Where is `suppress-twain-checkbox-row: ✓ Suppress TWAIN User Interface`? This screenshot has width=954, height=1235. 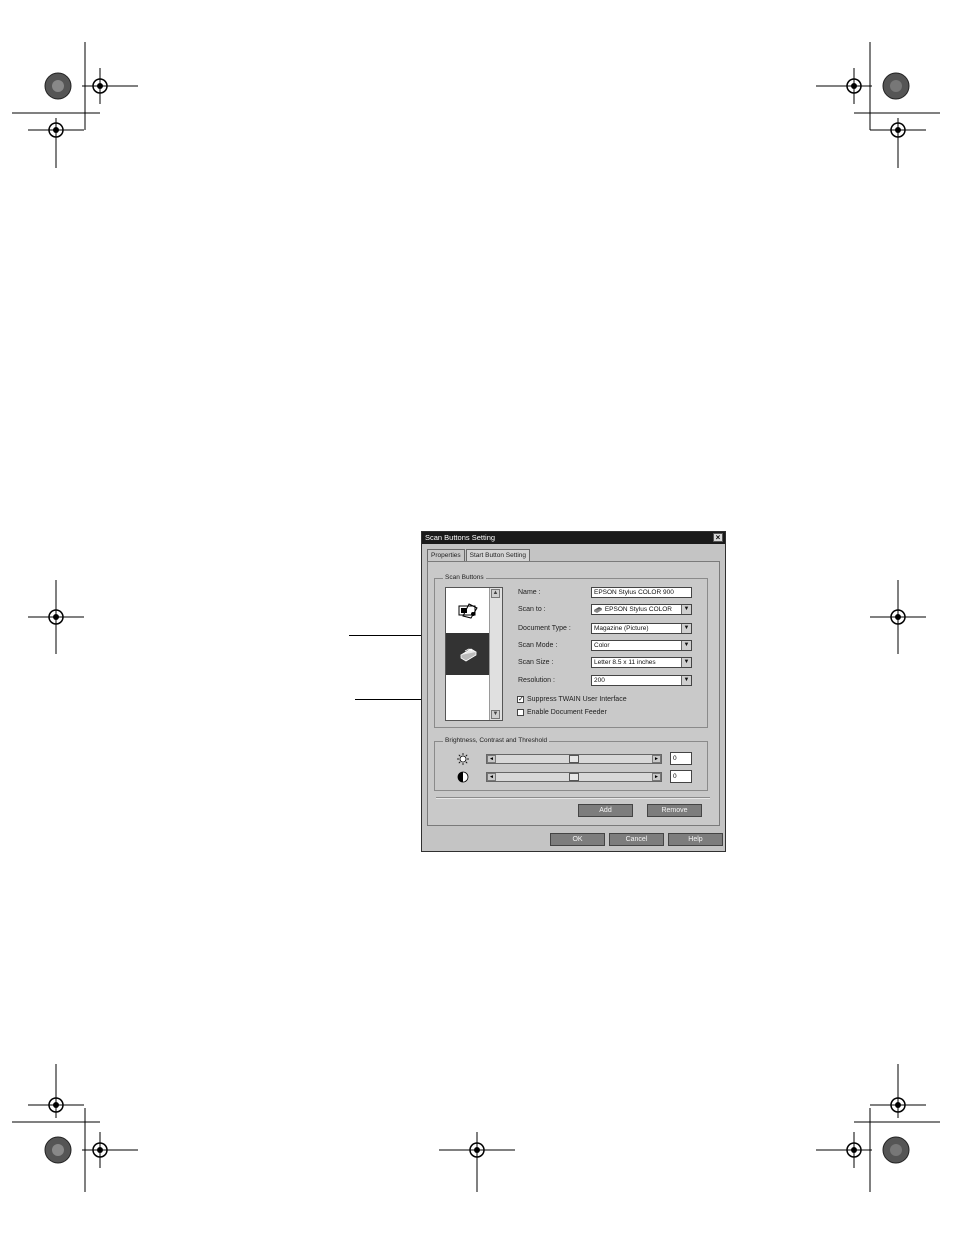
suppress-twain-checkbox-row: ✓ Suppress TWAIN User Interface is located at coordinates (572, 699).